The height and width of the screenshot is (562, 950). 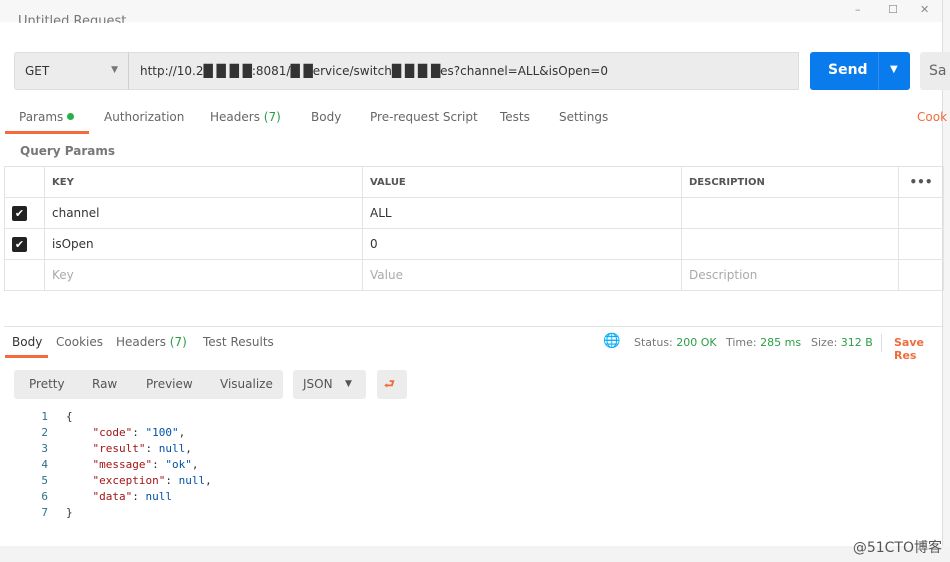 I want to click on code-line: 6 "data": null, so click(x=106, y=496).